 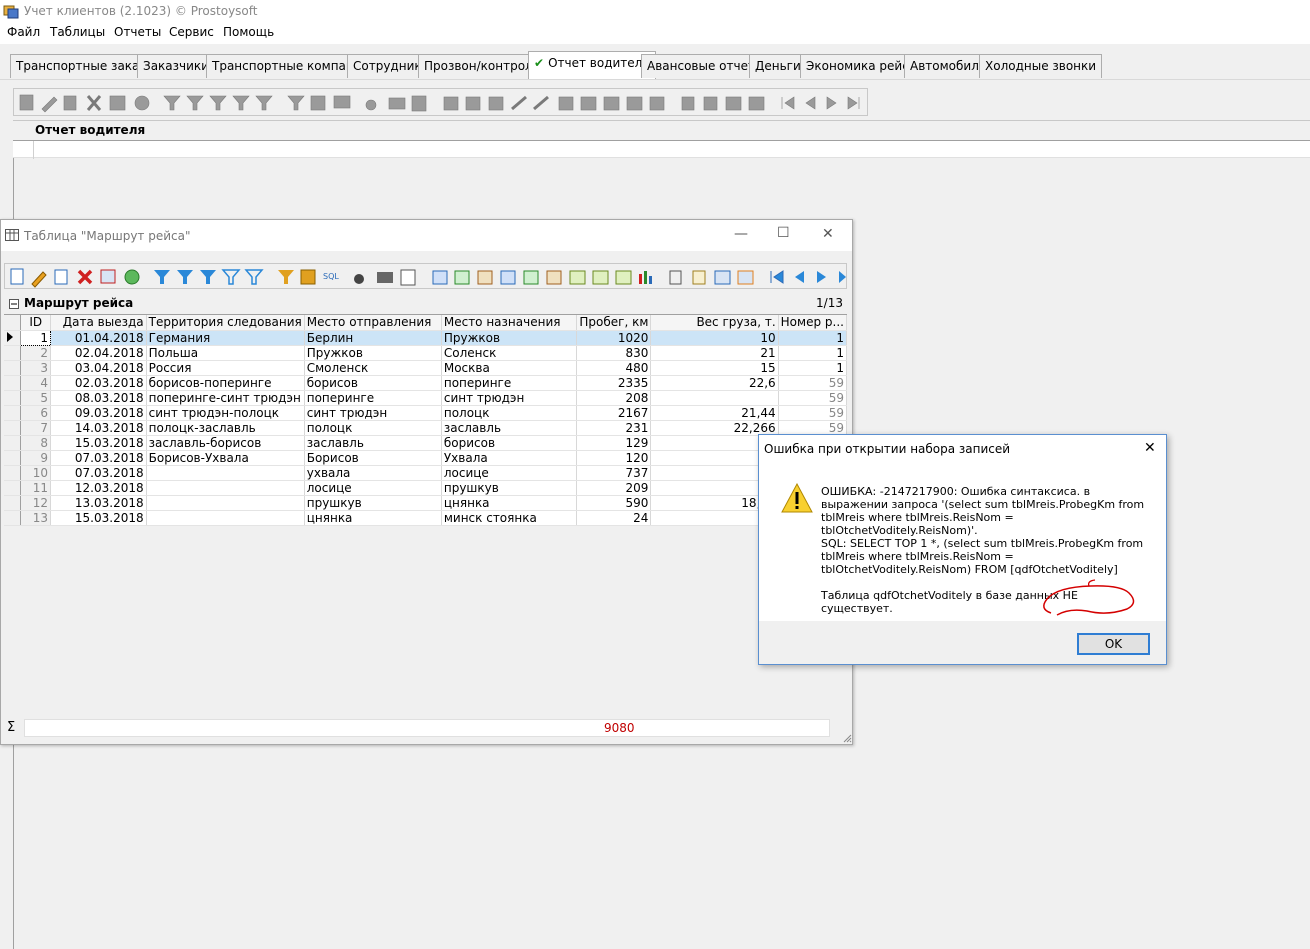 I want to click on cell-weight: 22,6, so click(x=714, y=383).